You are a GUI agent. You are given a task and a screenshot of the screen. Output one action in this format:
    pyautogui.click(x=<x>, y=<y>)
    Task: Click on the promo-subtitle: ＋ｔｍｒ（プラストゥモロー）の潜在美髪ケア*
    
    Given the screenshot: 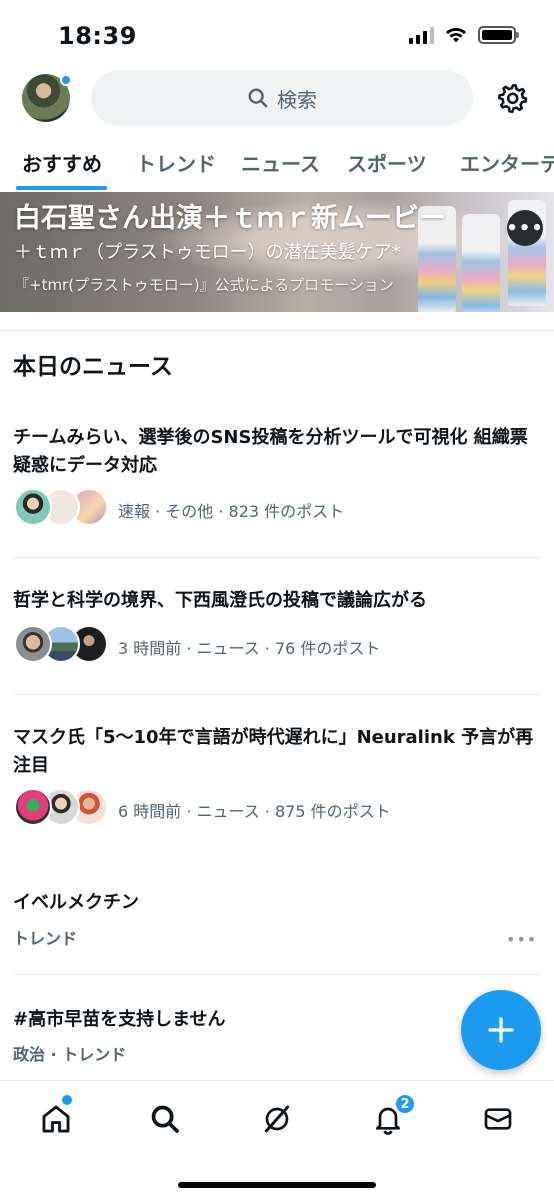 What is the action you would take?
    pyautogui.click(x=207, y=252)
    